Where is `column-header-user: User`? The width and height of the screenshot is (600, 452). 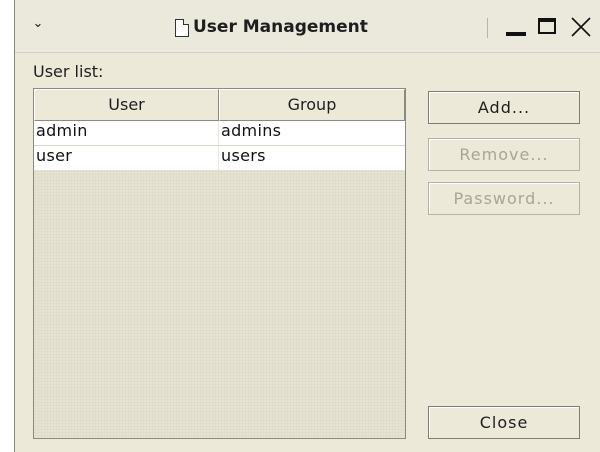
column-header-user: User is located at coordinates (126, 105).